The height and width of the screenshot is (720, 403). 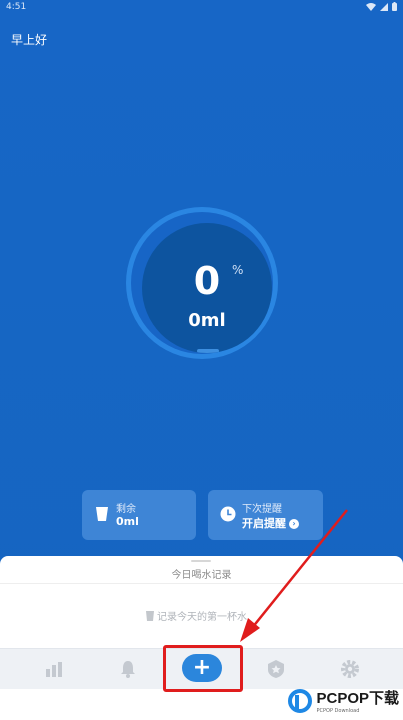 What do you see at coordinates (201, 575) in the screenshot?
I see `sheet-title: 今日喝水记录` at bounding box center [201, 575].